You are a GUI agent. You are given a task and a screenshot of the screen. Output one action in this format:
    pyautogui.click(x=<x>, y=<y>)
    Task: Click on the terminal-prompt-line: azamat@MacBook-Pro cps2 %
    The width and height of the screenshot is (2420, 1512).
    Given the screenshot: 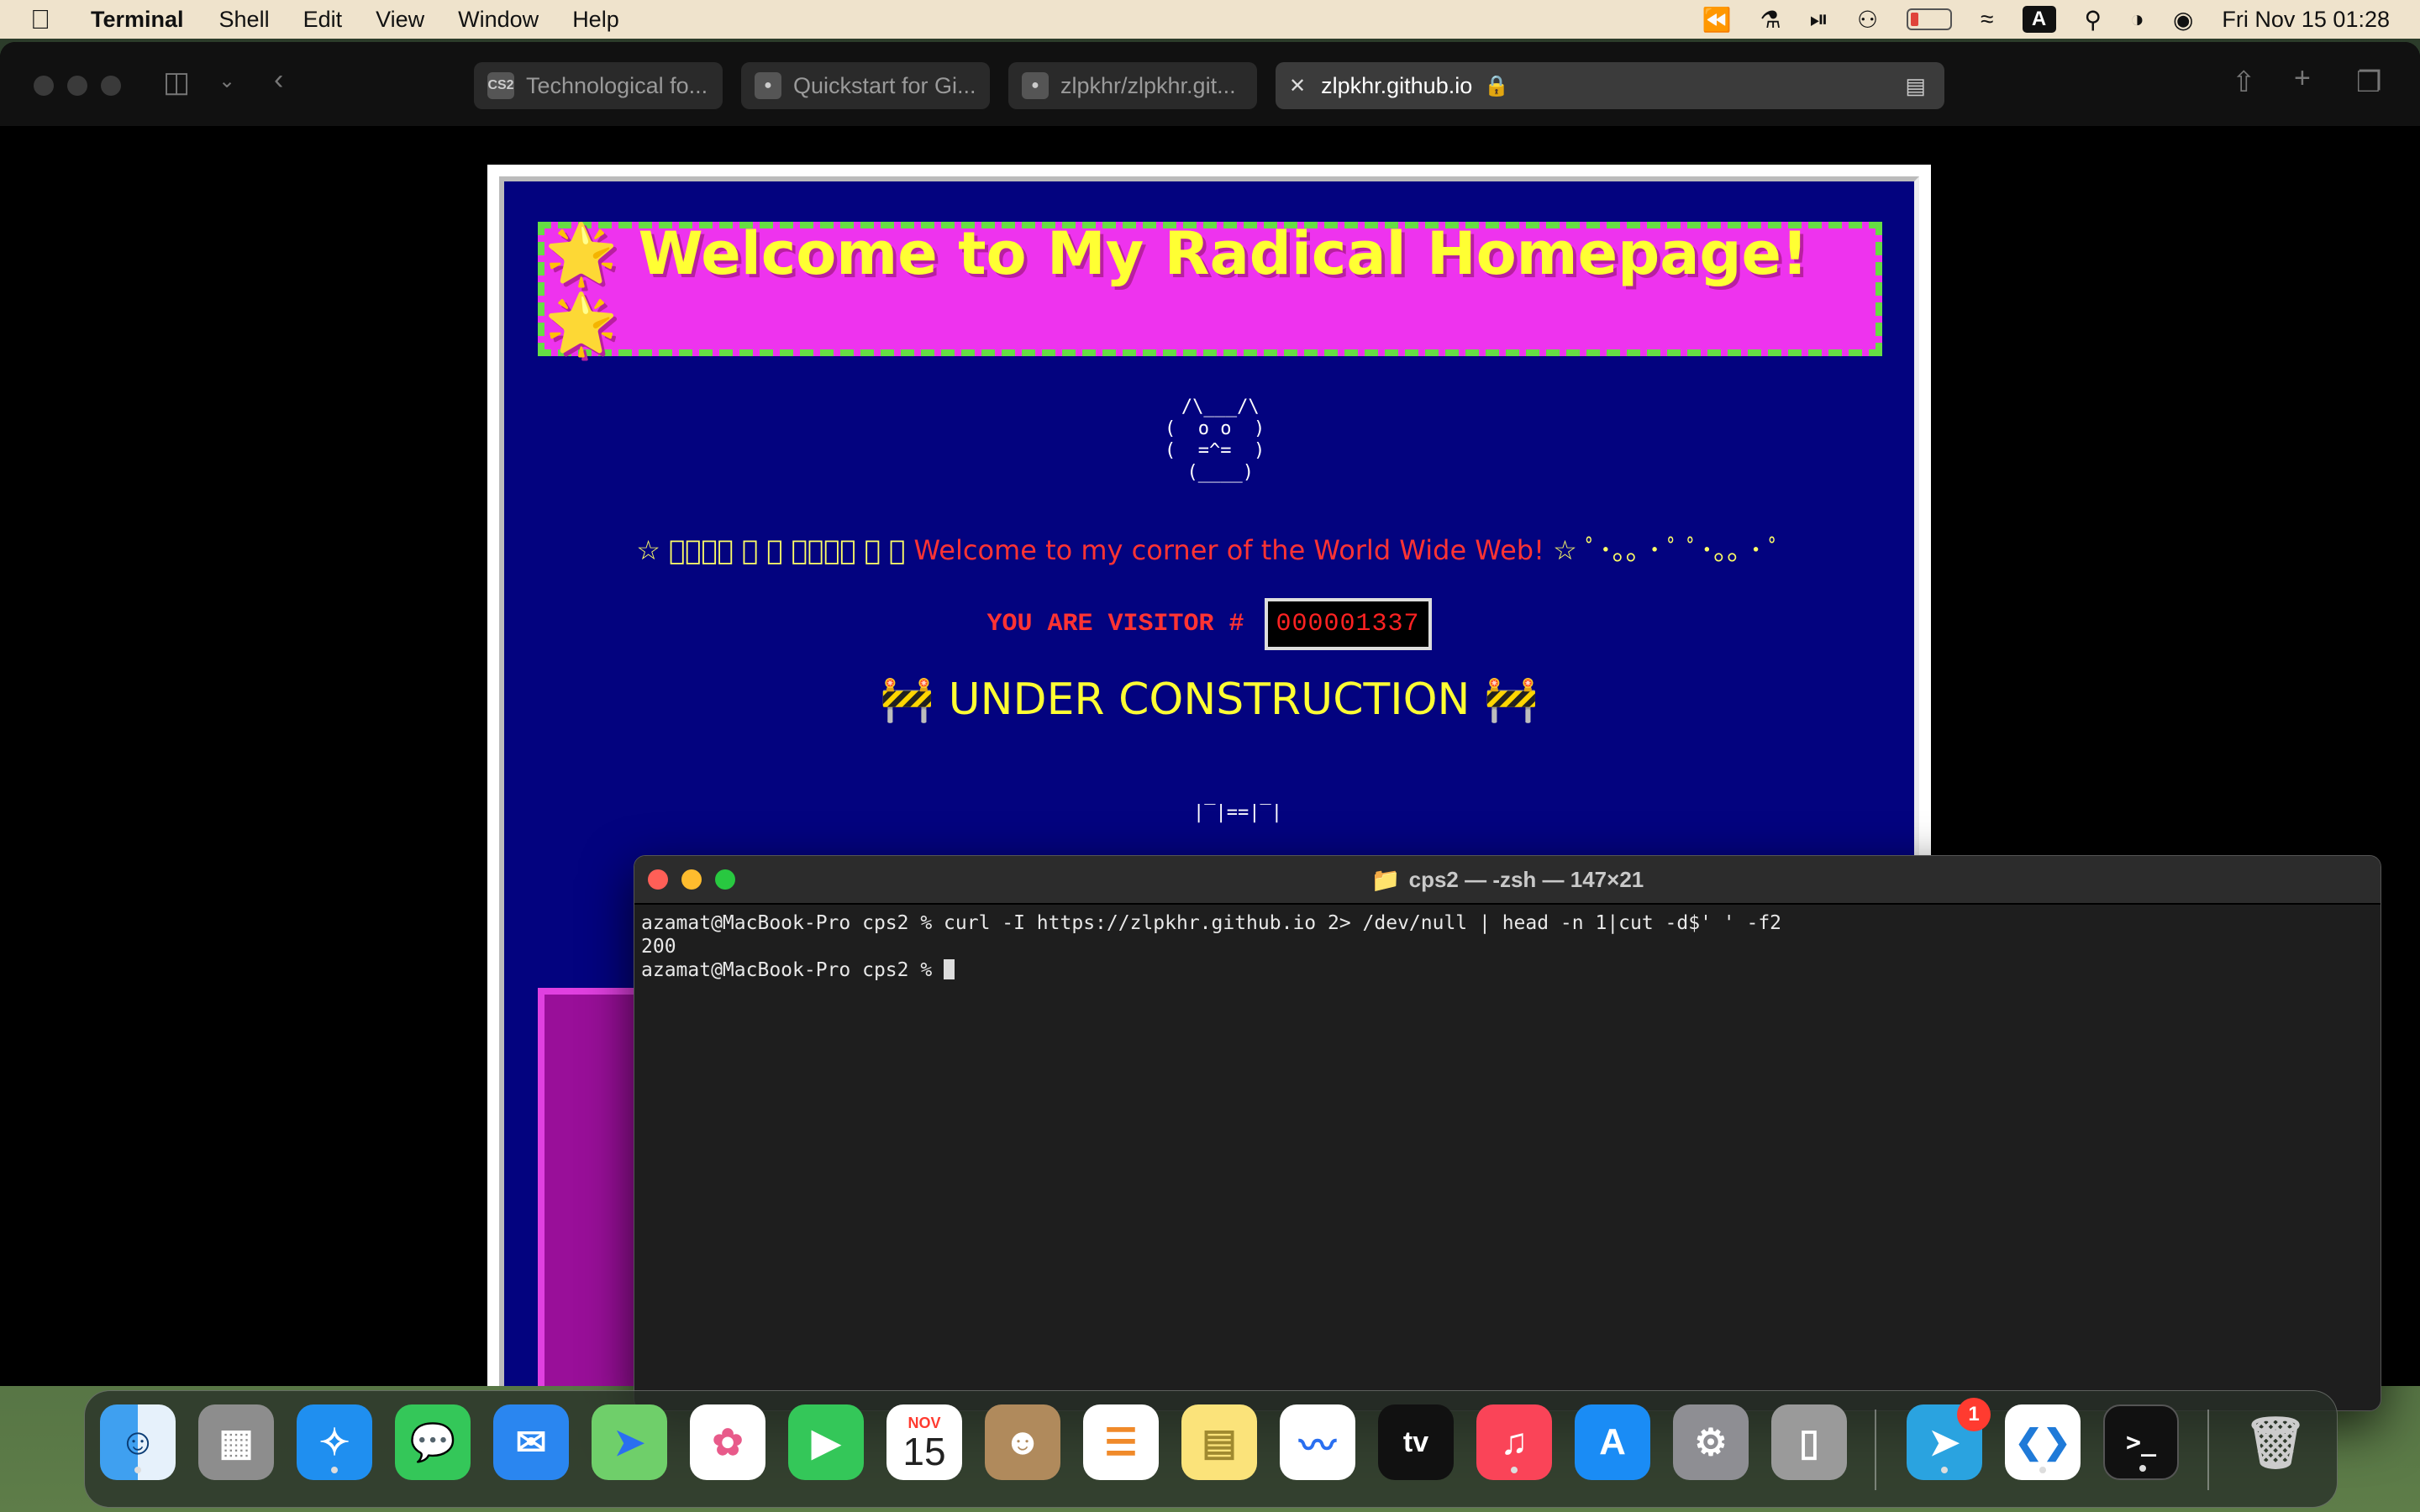 What is the action you would take?
    pyautogui.click(x=1507, y=970)
    